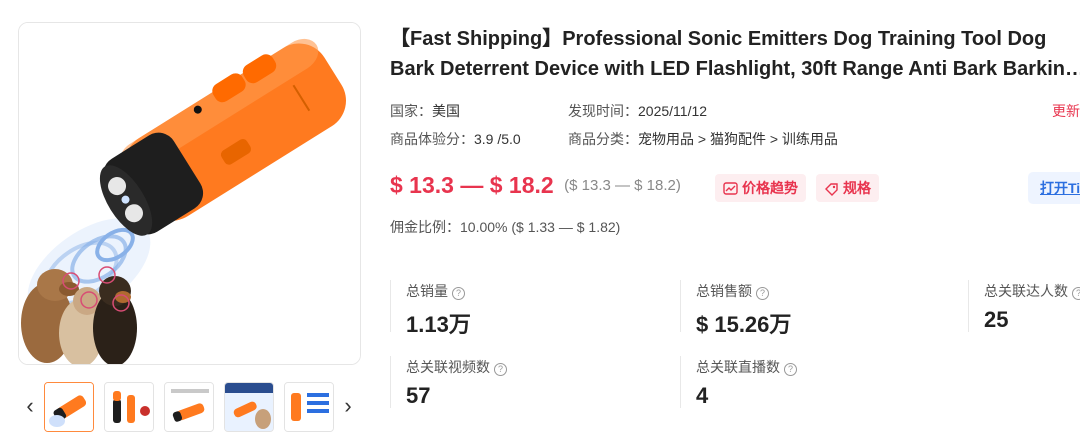  Describe the element at coordinates (603, 139) in the screenshot. I see `category-label: 商品分类：` at that location.